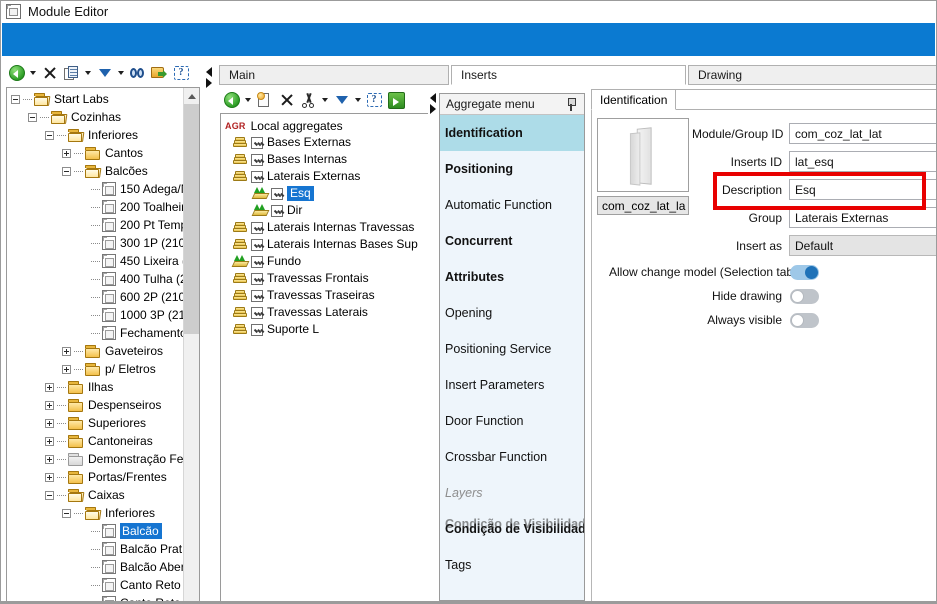 This screenshot has width=937, height=604. I want to click on copy-button, so click(71, 73).